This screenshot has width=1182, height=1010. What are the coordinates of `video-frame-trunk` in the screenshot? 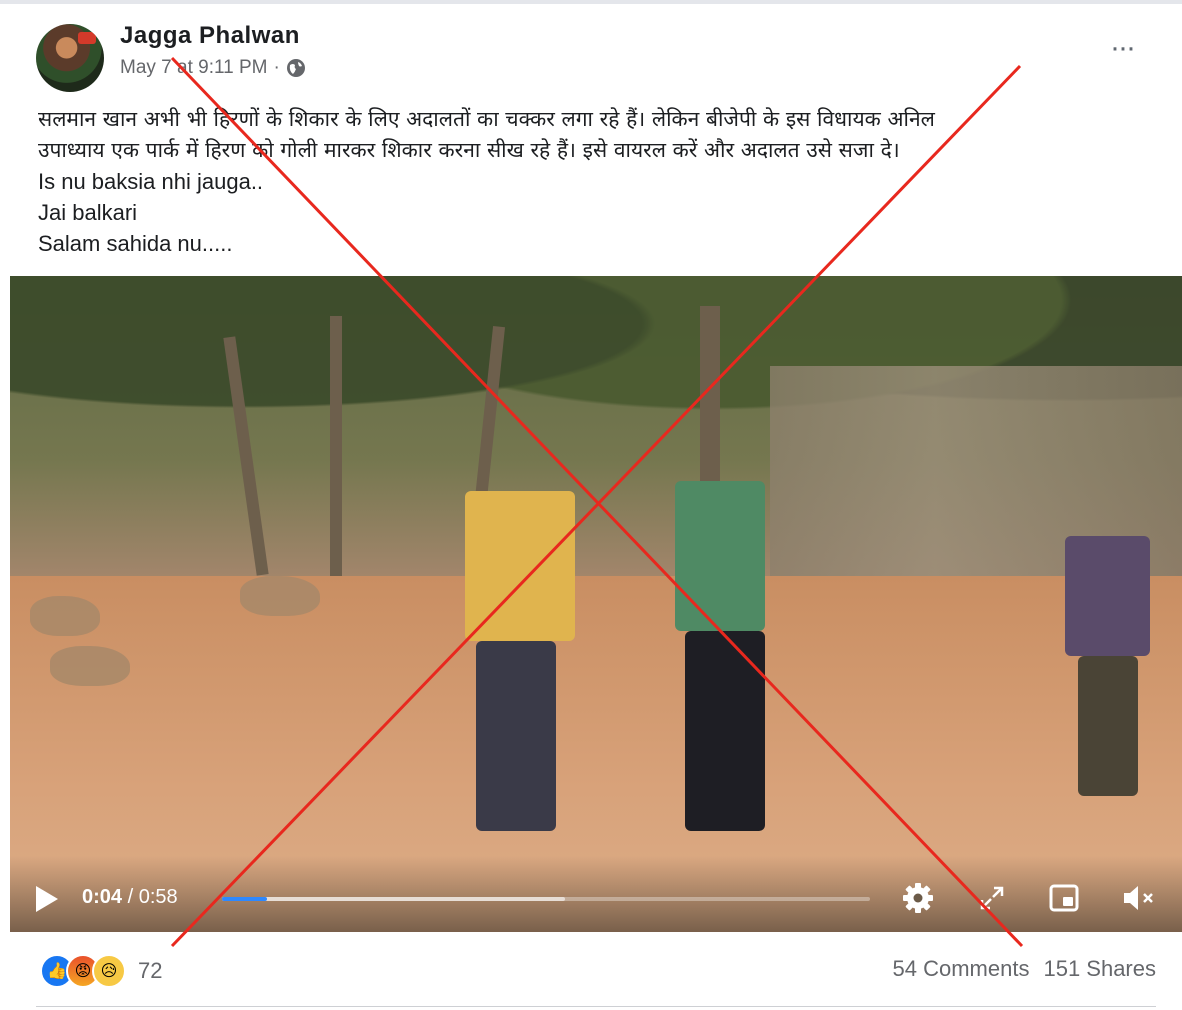 It's located at (336, 451).